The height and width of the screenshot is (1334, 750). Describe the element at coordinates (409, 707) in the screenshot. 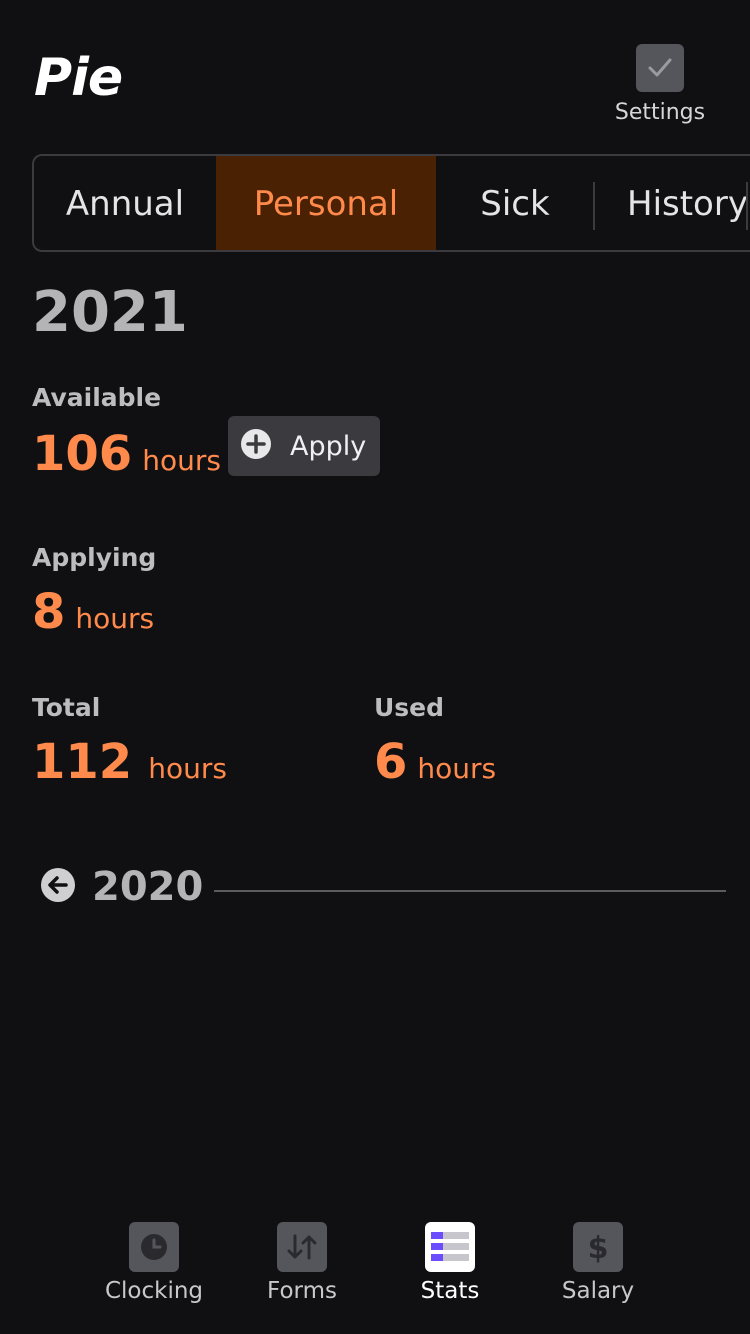

I see `used-label: Used` at that location.